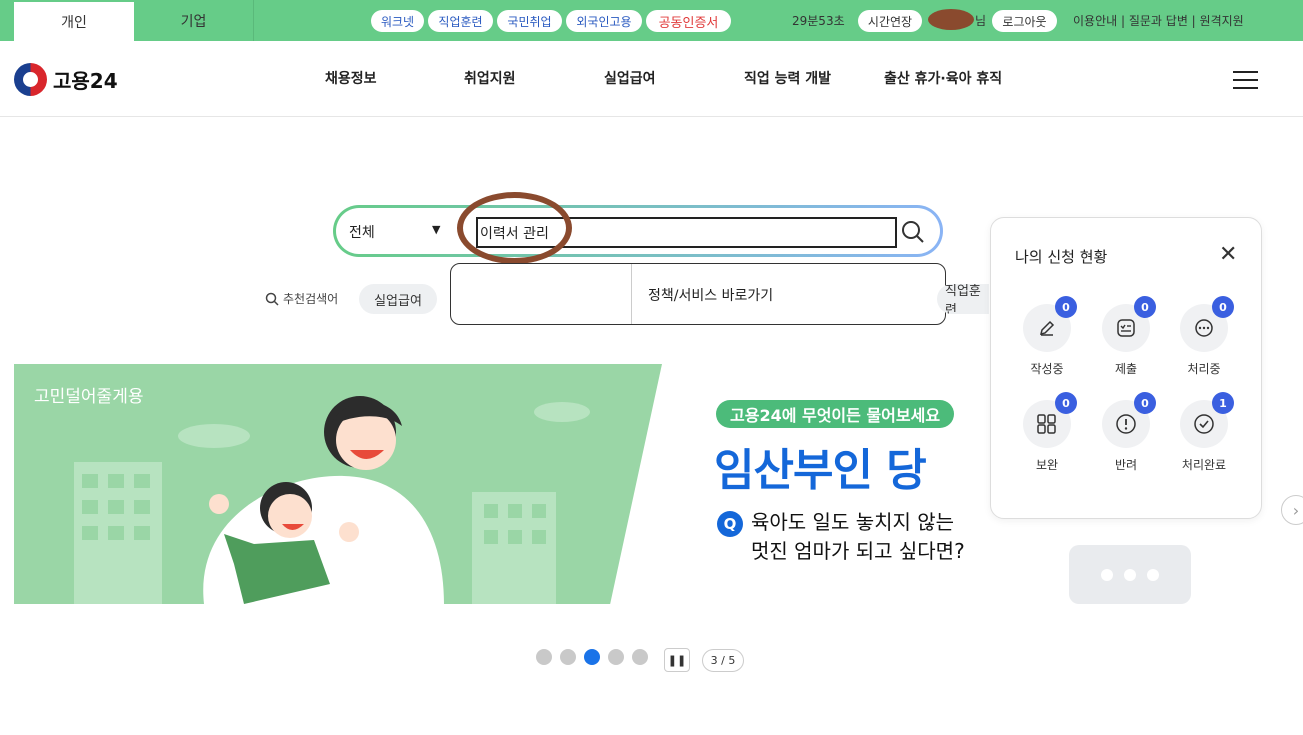 Image resolution: width=1303 pixels, height=735 pixels. Describe the element at coordinates (820, 470) in the screenshot. I see `banner-headline: 임산부인 당` at that location.